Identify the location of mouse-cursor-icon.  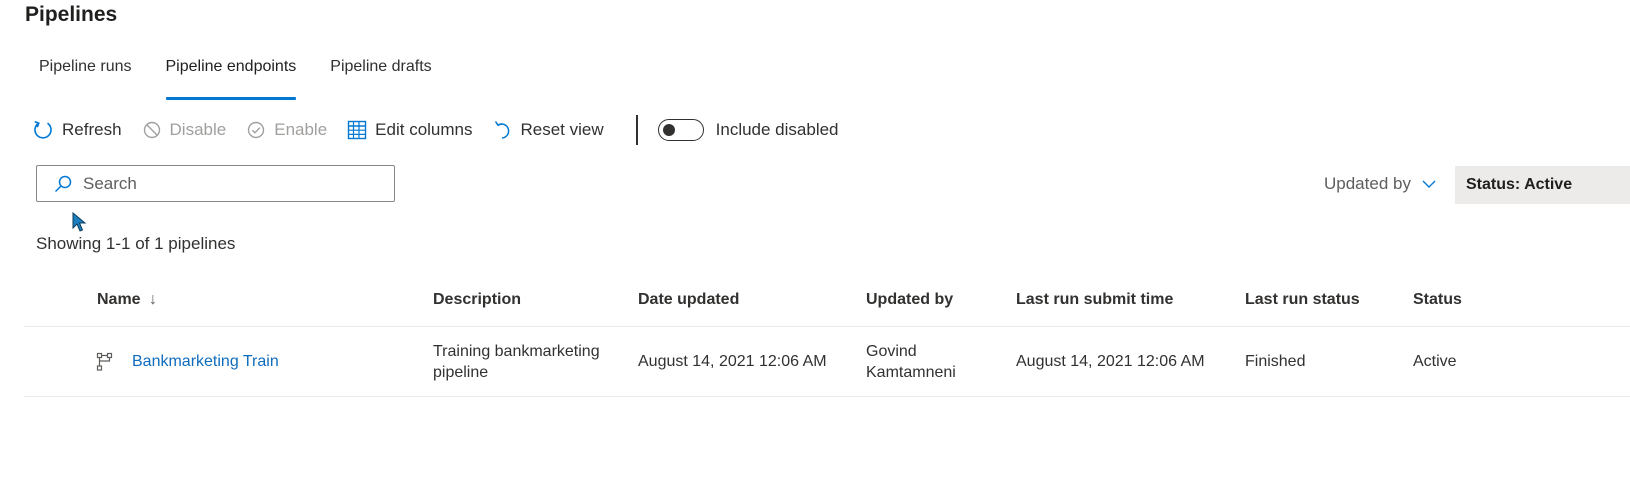
(79, 222).